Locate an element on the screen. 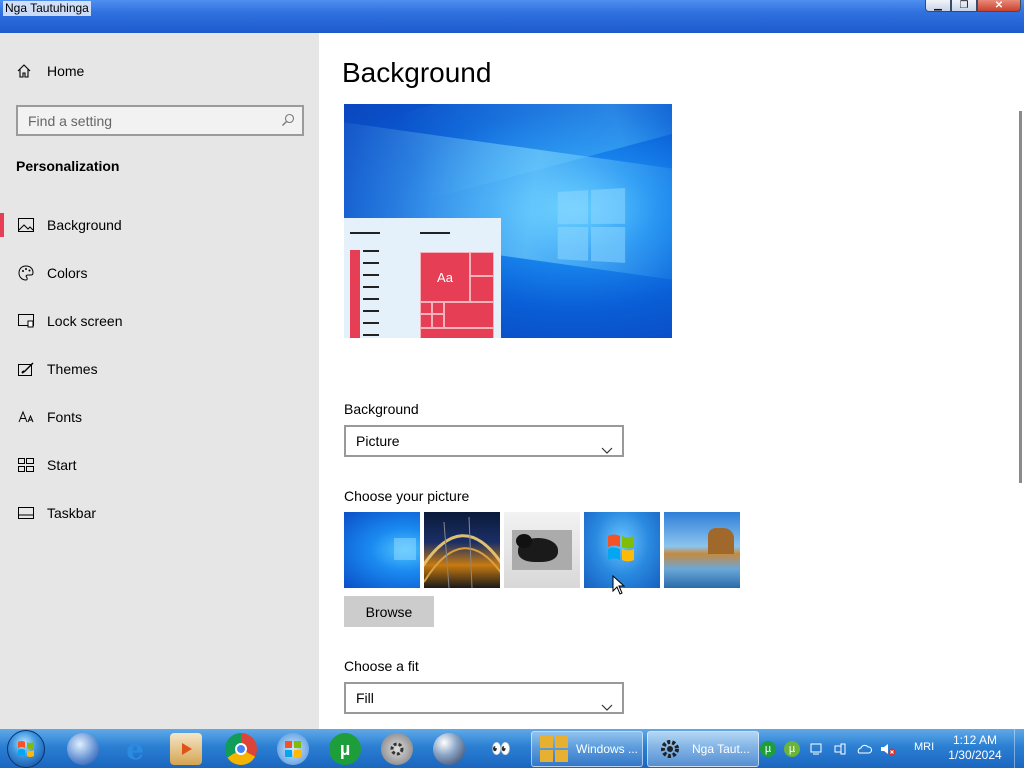 The image size is (1024, 772). utorrent-tray-icon-2: µ is located at coordinates (792, 748).